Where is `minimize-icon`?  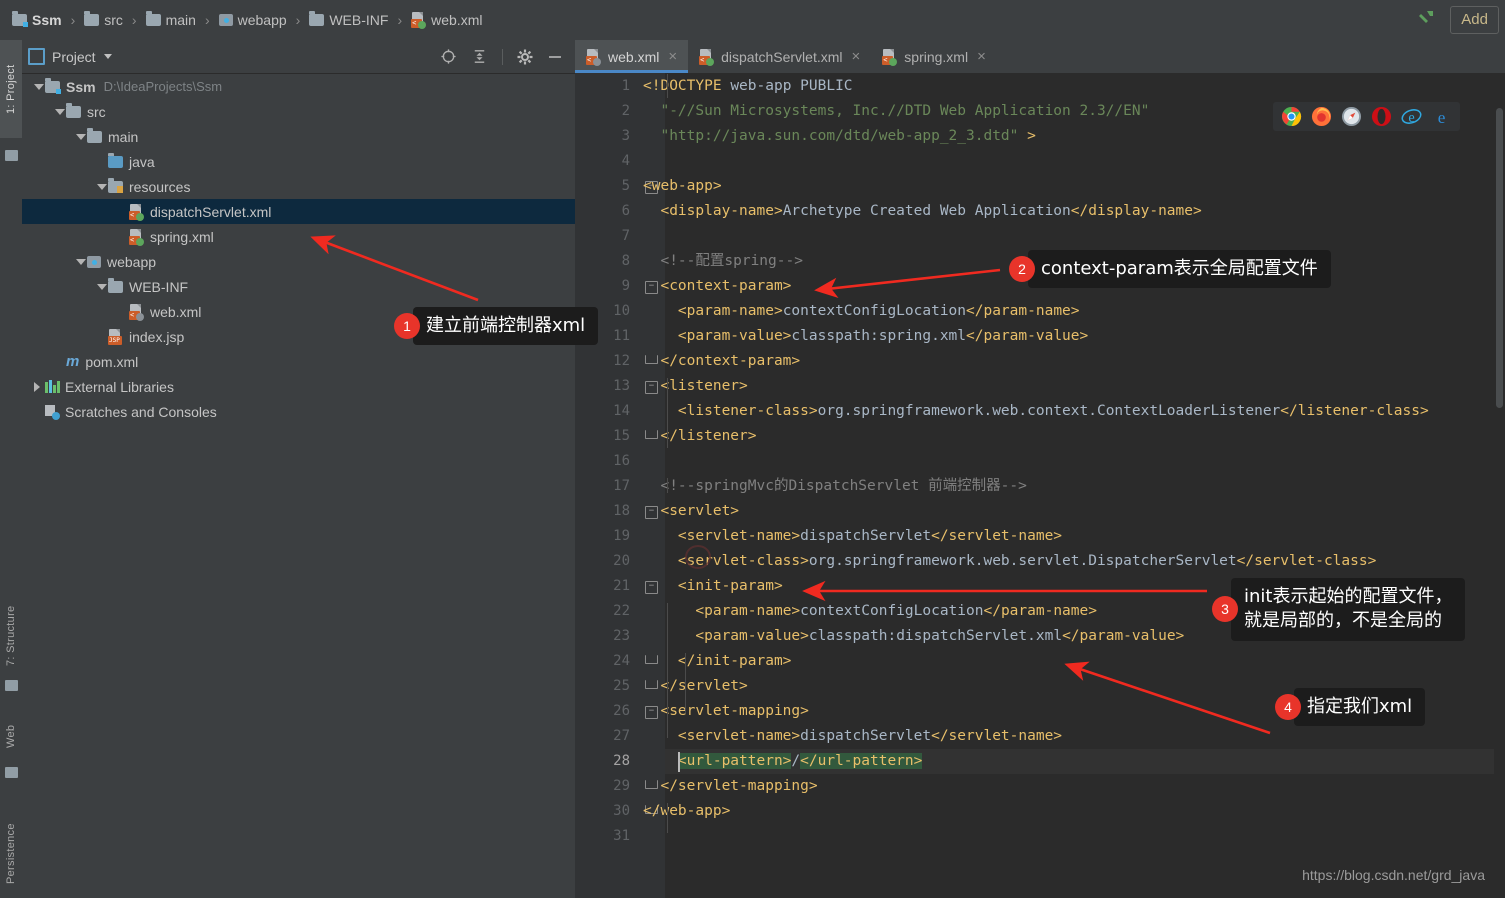
minimize-icon is located at coordinates (555, 57).